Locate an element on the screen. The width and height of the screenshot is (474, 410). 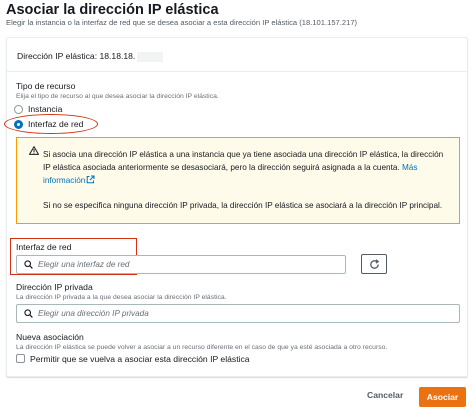
reassociation-label: Nueva asociación is located at coordinates (50, 337).